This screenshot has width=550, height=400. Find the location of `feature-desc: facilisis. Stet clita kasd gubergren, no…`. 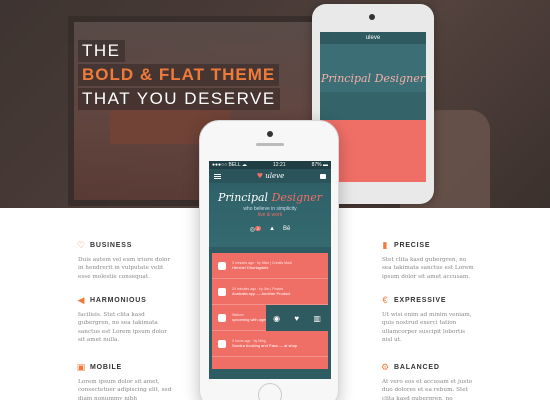

feature-desc: facilisis. Stet clita kasd gubergren, no… is located at coordinates (122, 327).